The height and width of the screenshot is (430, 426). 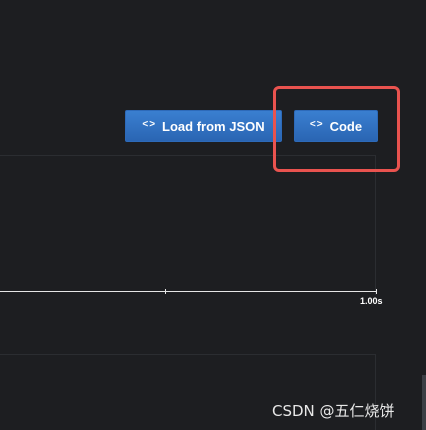 What do you see at coordinates (424, 402) in the screenshot?
I see `scrollbar` at bounding box center [424, 402].